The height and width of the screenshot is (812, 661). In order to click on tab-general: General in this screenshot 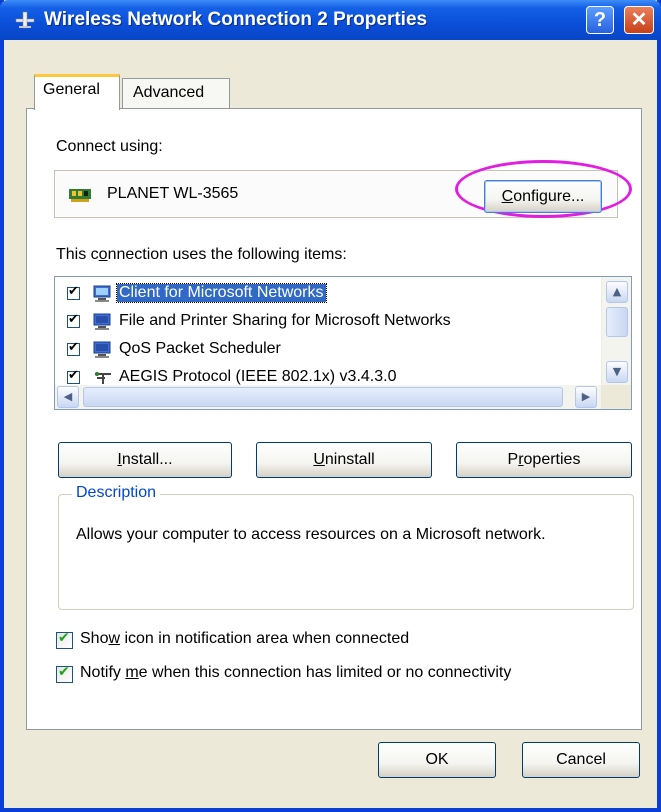, I will do `click(77, 92)`.